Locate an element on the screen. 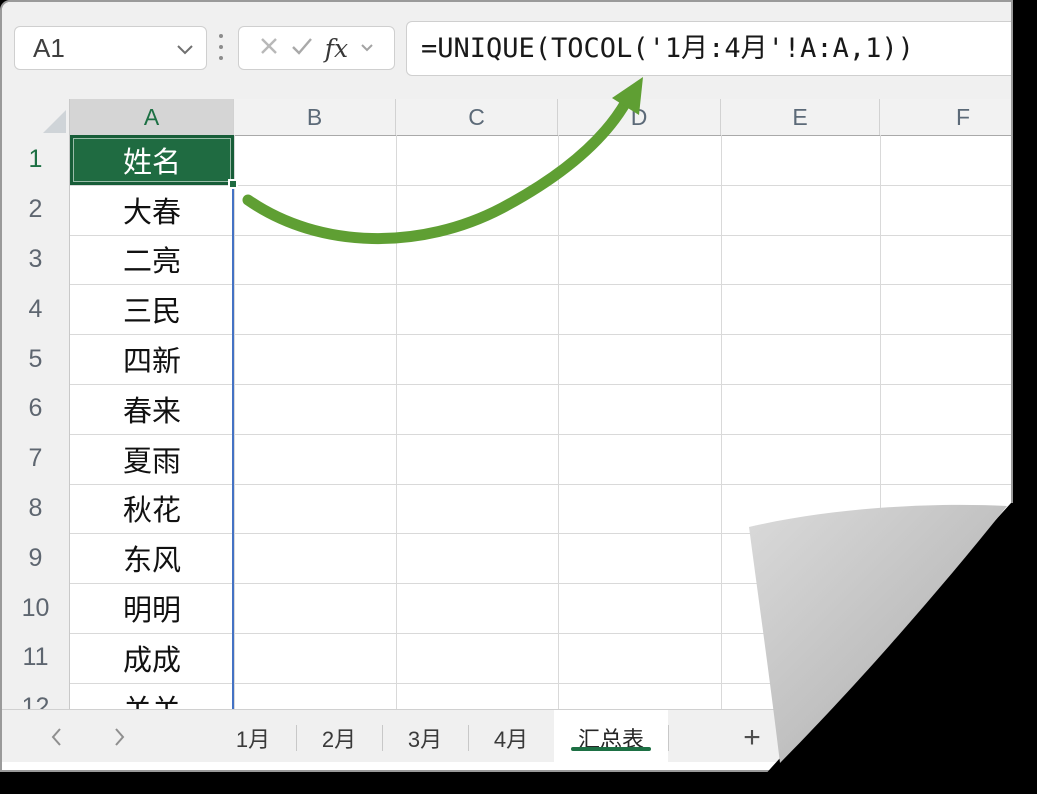  row-header-2: 2 is located at coordinates (36, 209).